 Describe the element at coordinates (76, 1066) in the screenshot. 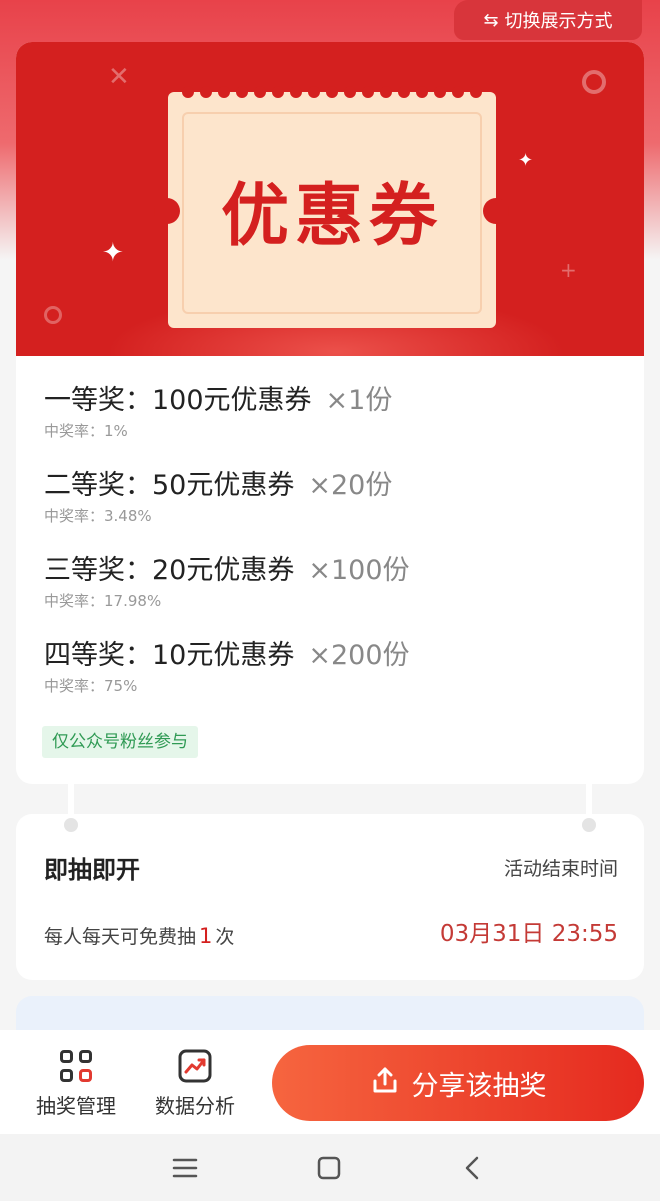

I see `grid-icon` at that location.